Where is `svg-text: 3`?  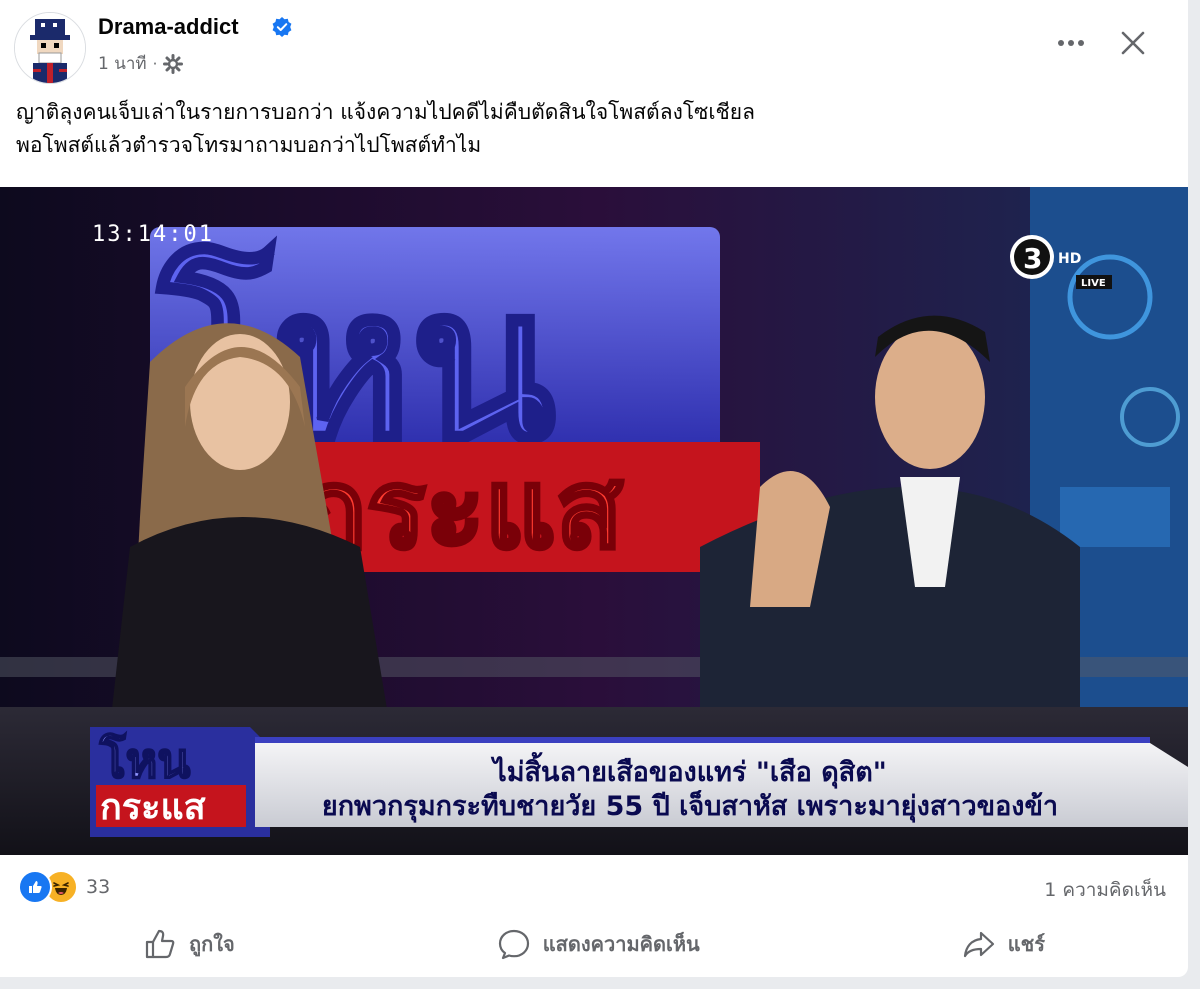
svg-text: 3 is located at coordinates (1032, 258).